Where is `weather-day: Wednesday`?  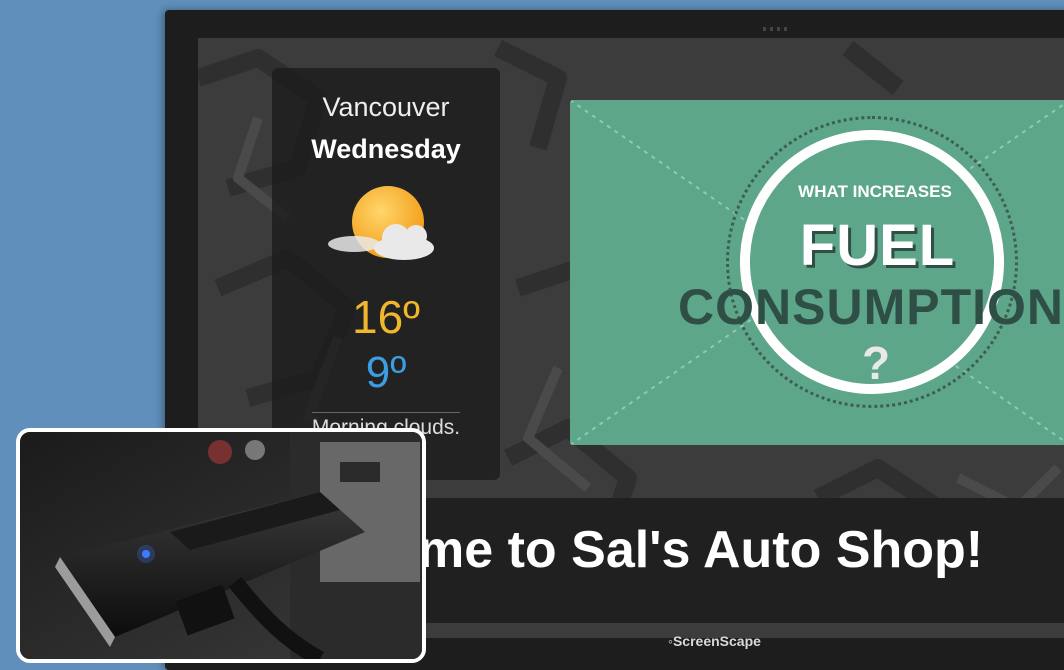
weather-day: Wednesday is located at coordinates (386, 149).